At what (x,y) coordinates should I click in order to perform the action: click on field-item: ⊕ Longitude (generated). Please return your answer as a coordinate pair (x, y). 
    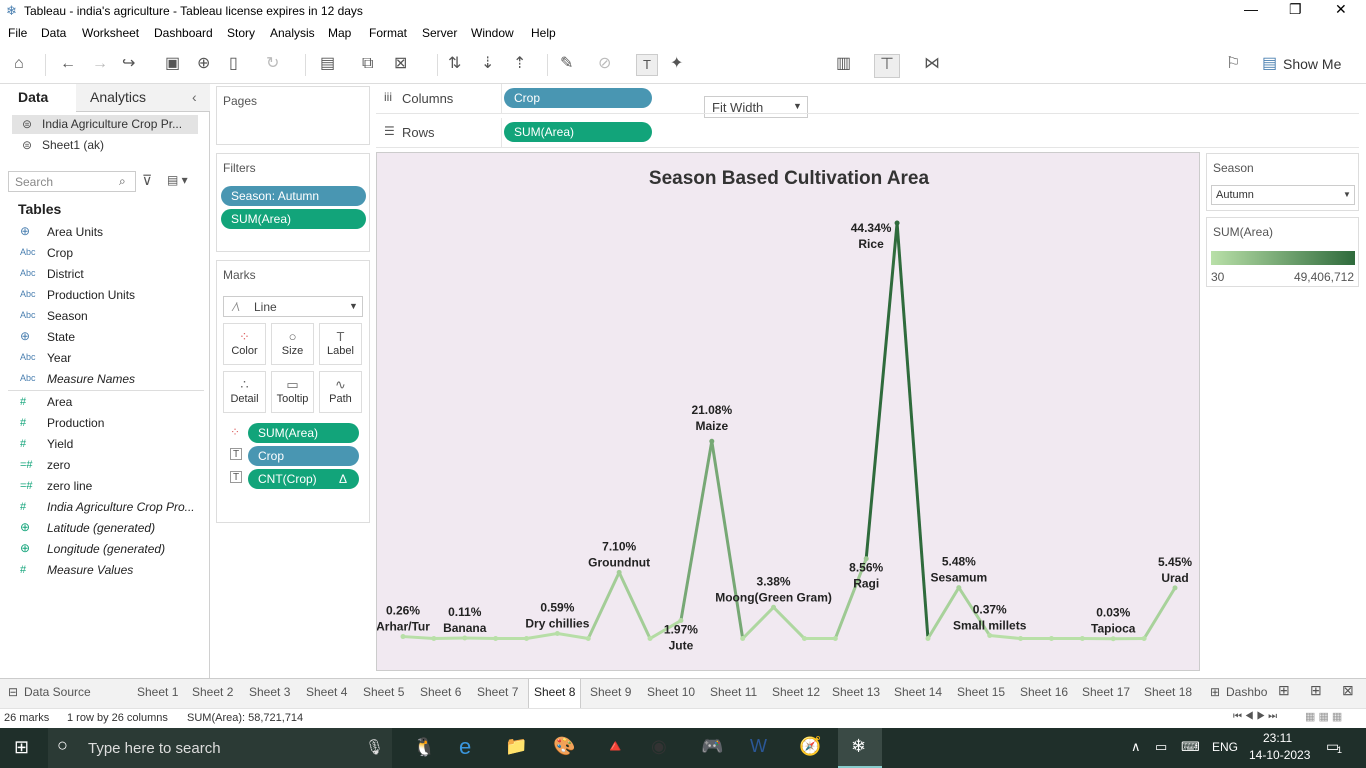
    Looking at the image, I should click on (102, 549).